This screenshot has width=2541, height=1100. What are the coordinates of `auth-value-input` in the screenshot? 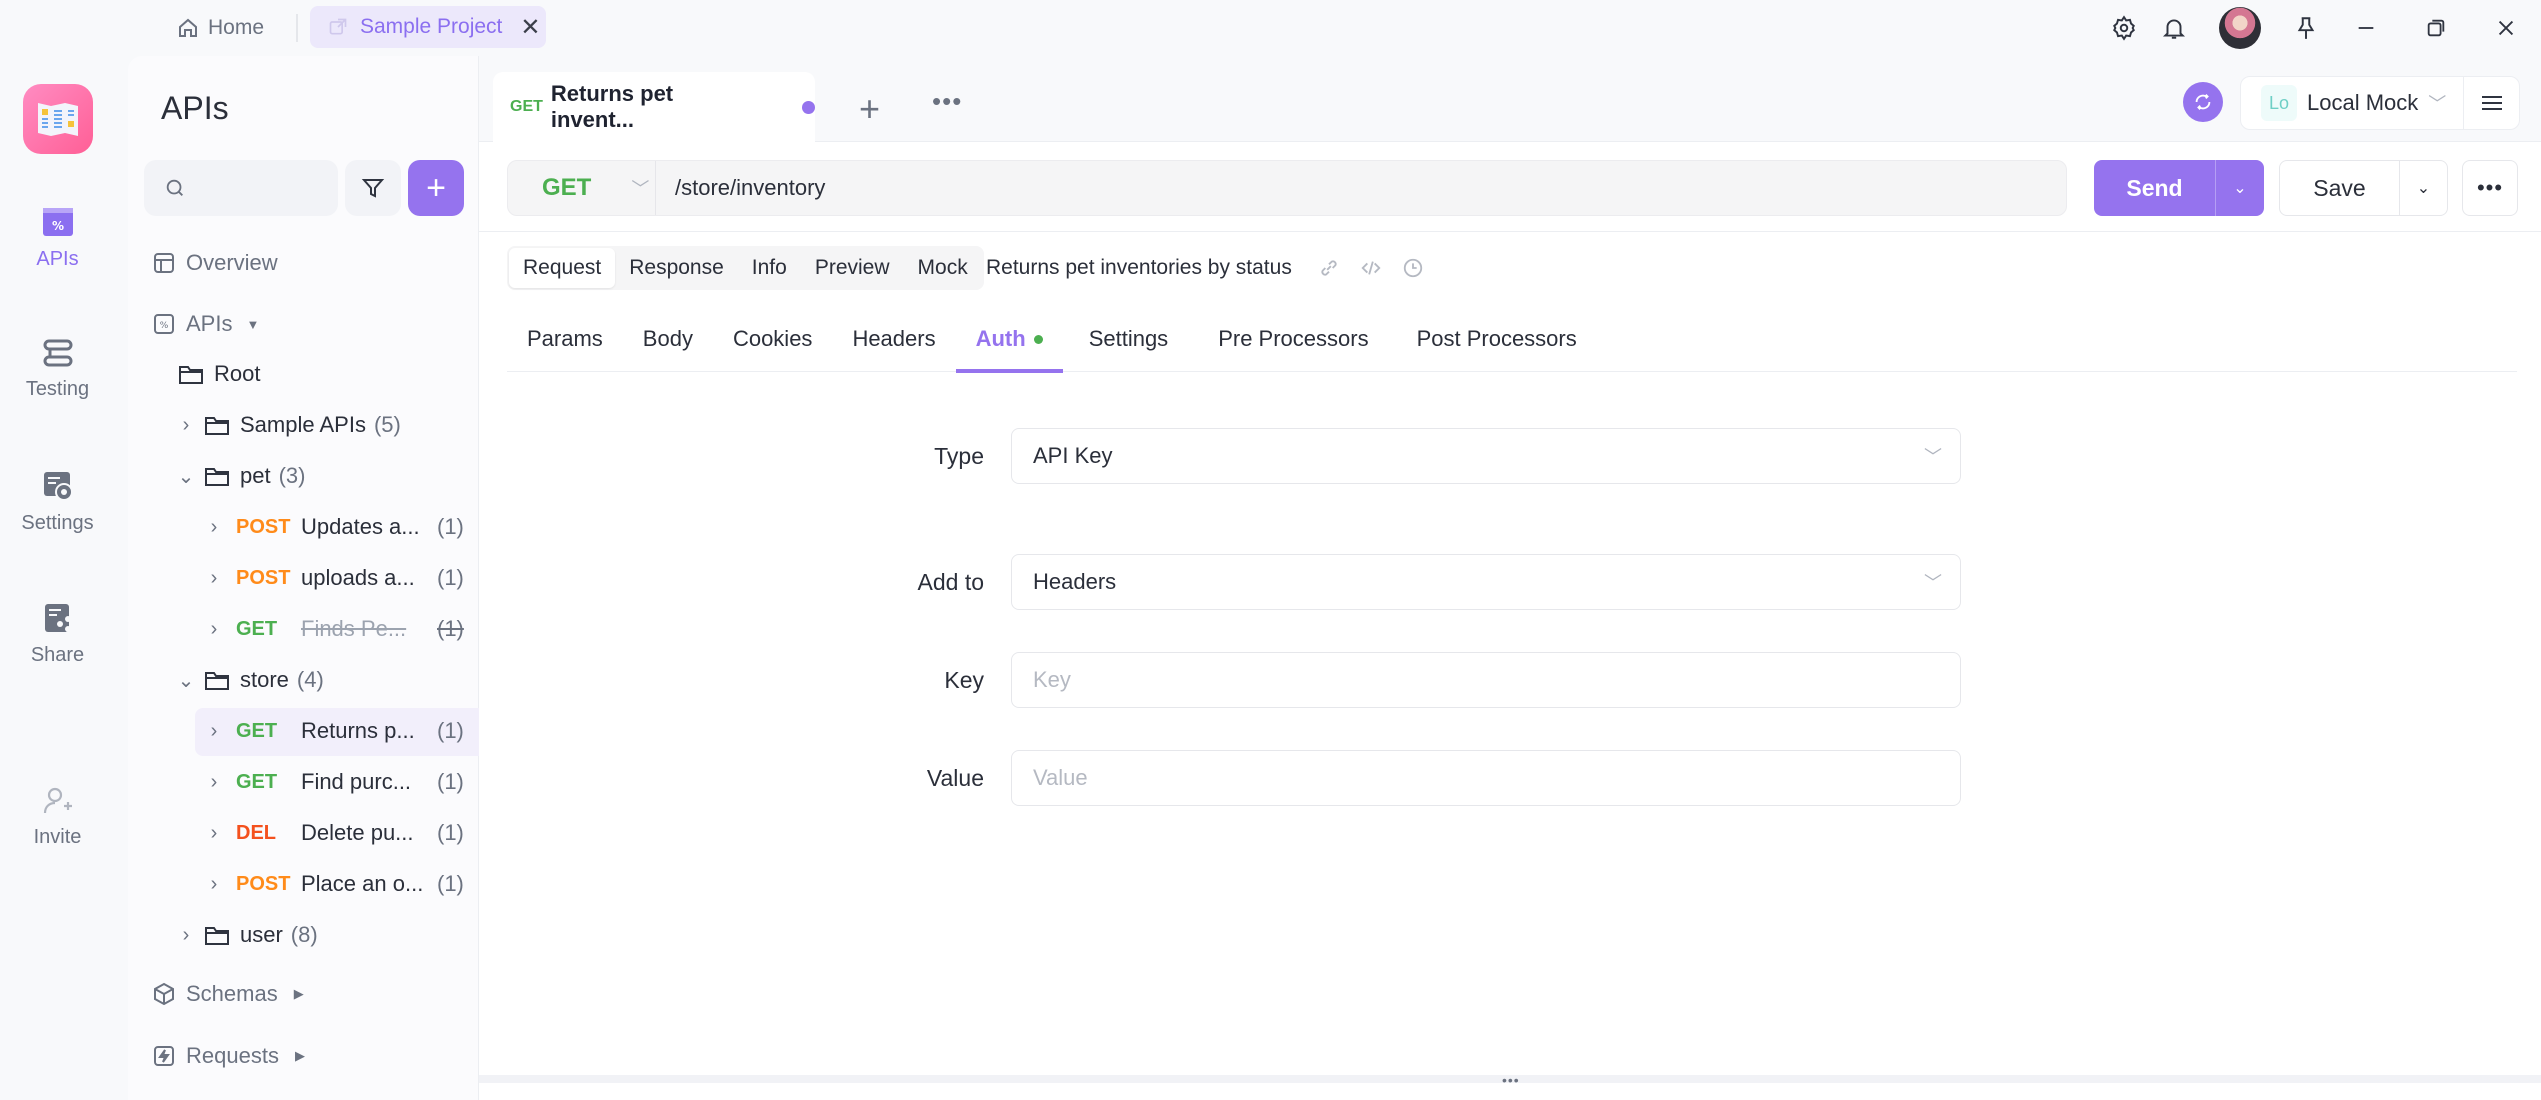 It's located at (1486, 778).